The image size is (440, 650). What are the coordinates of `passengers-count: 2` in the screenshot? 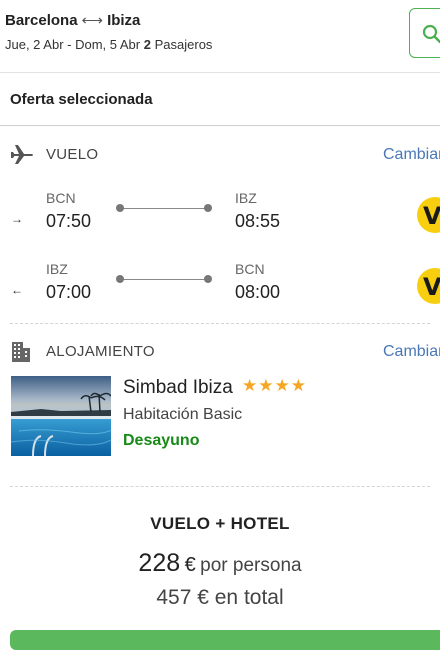 It's located at (147, 44).